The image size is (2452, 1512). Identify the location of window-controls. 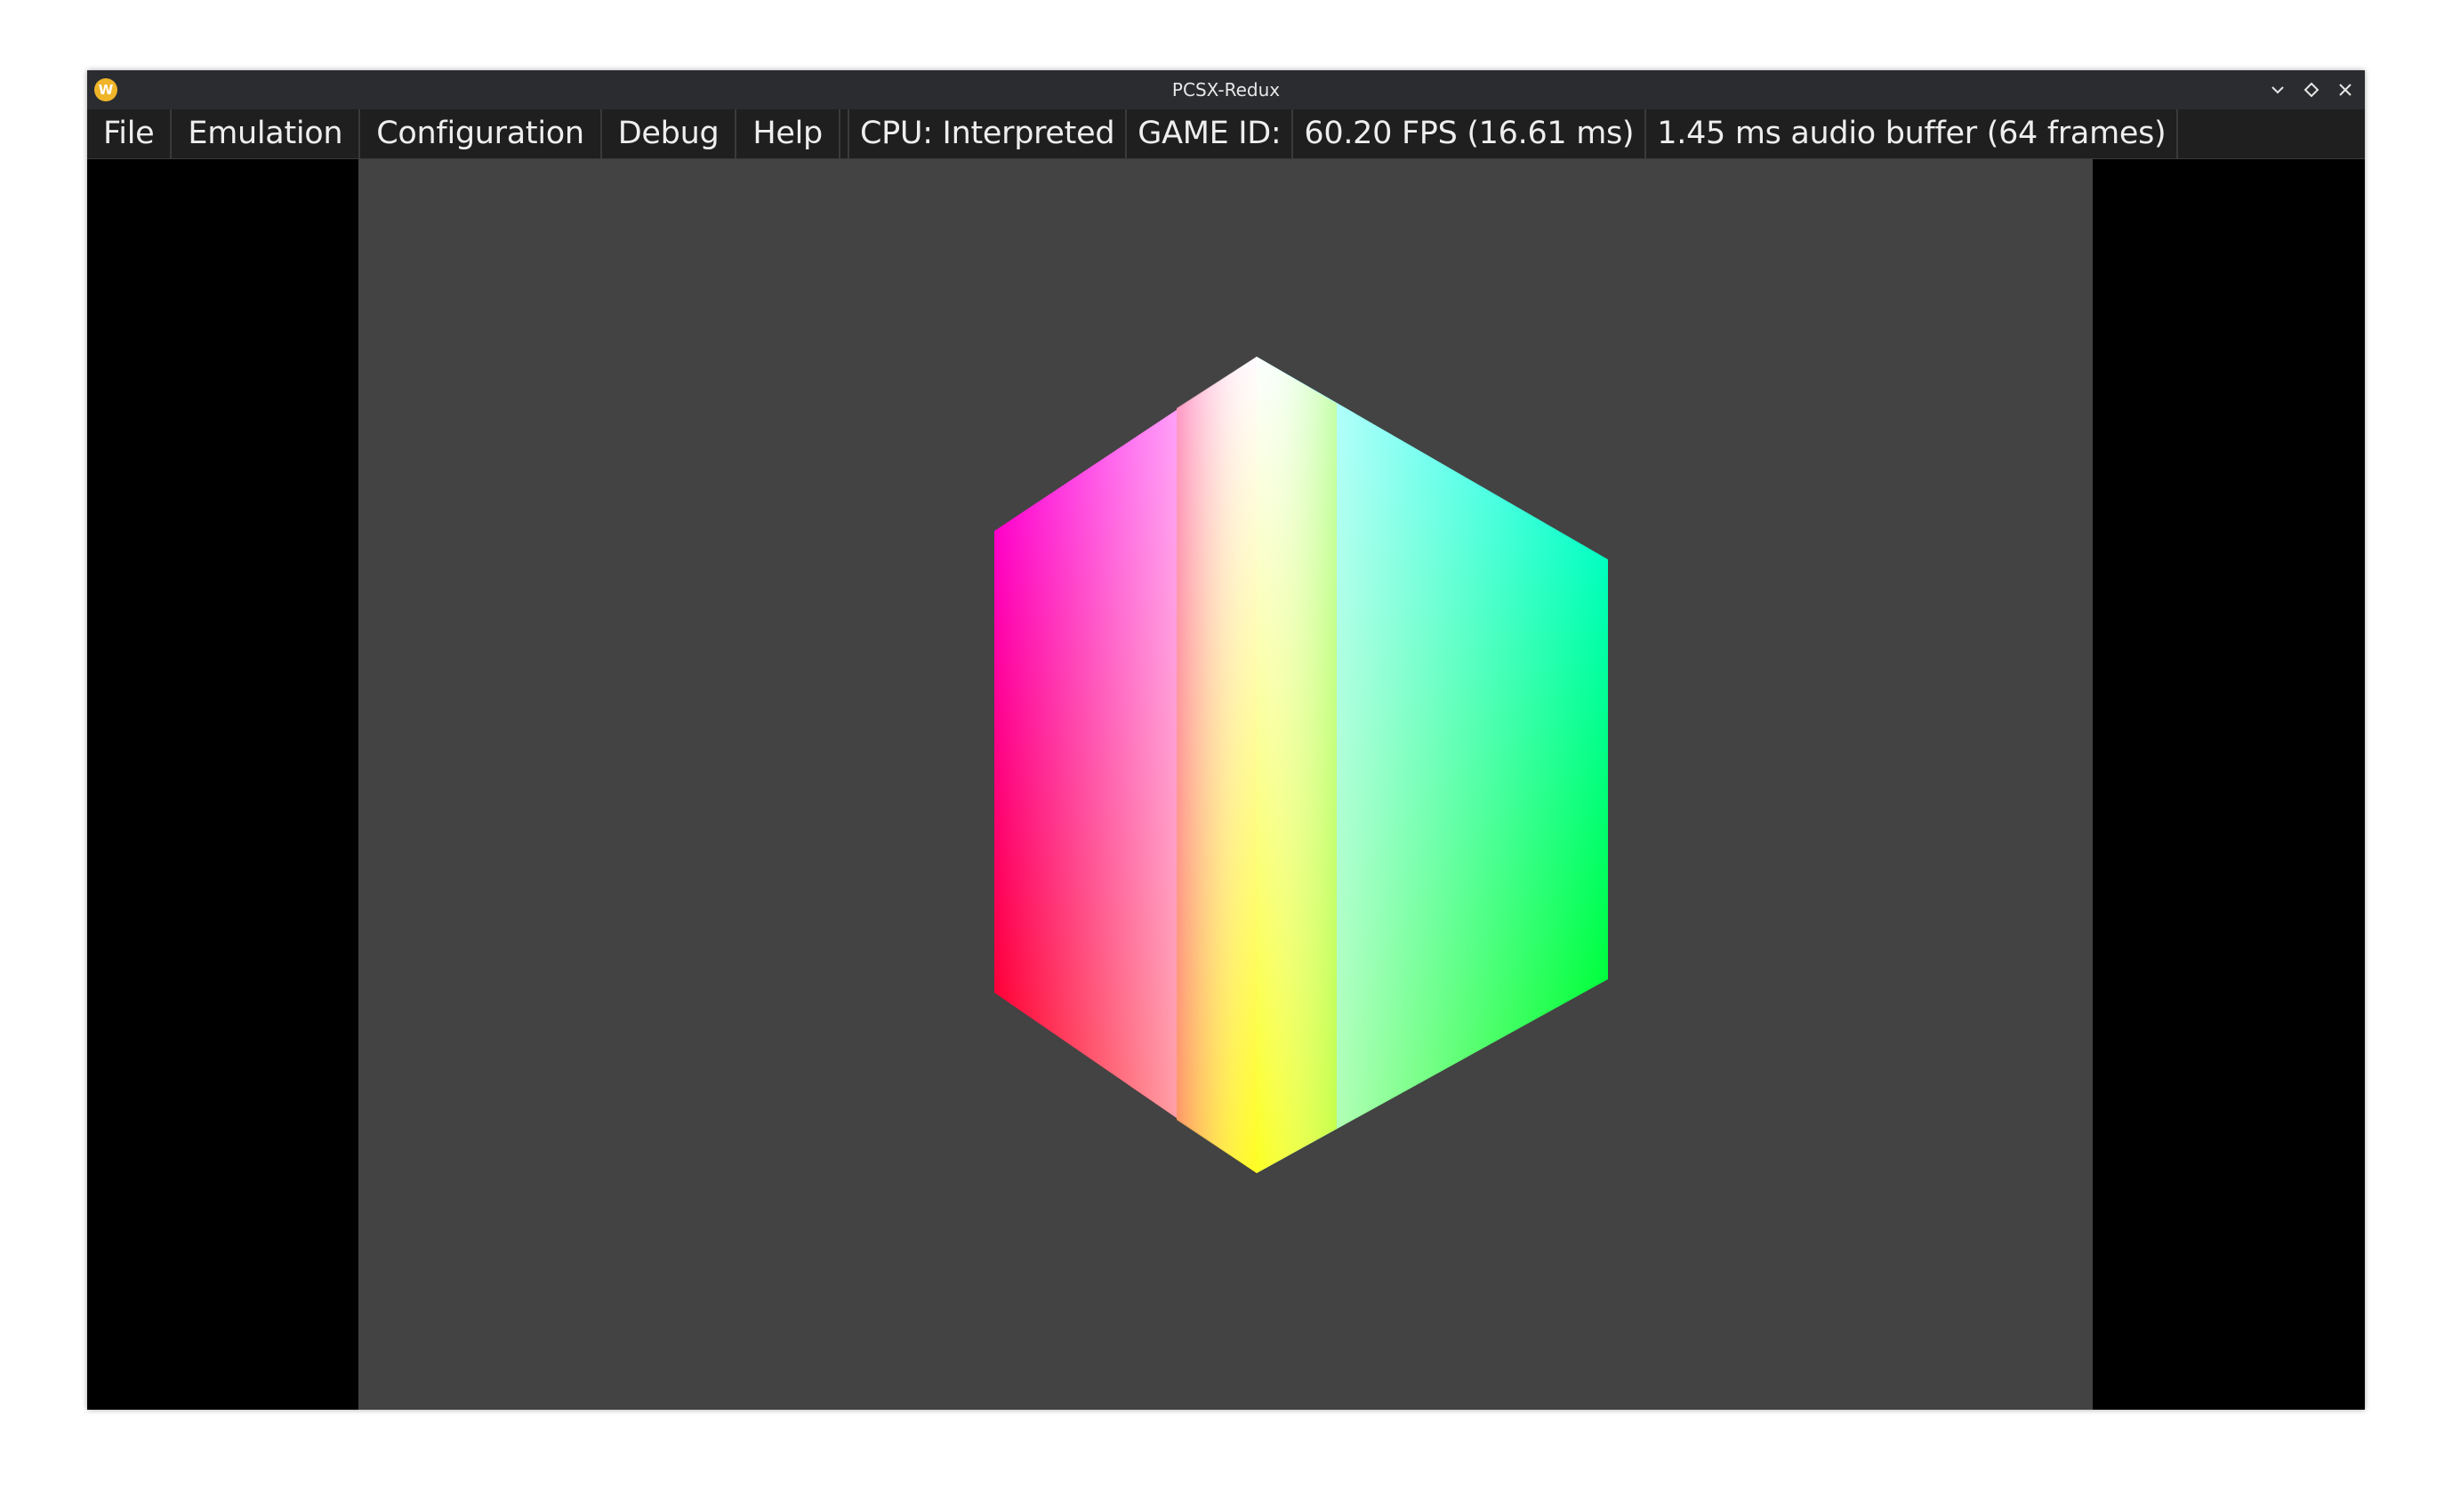
(2311, 89).